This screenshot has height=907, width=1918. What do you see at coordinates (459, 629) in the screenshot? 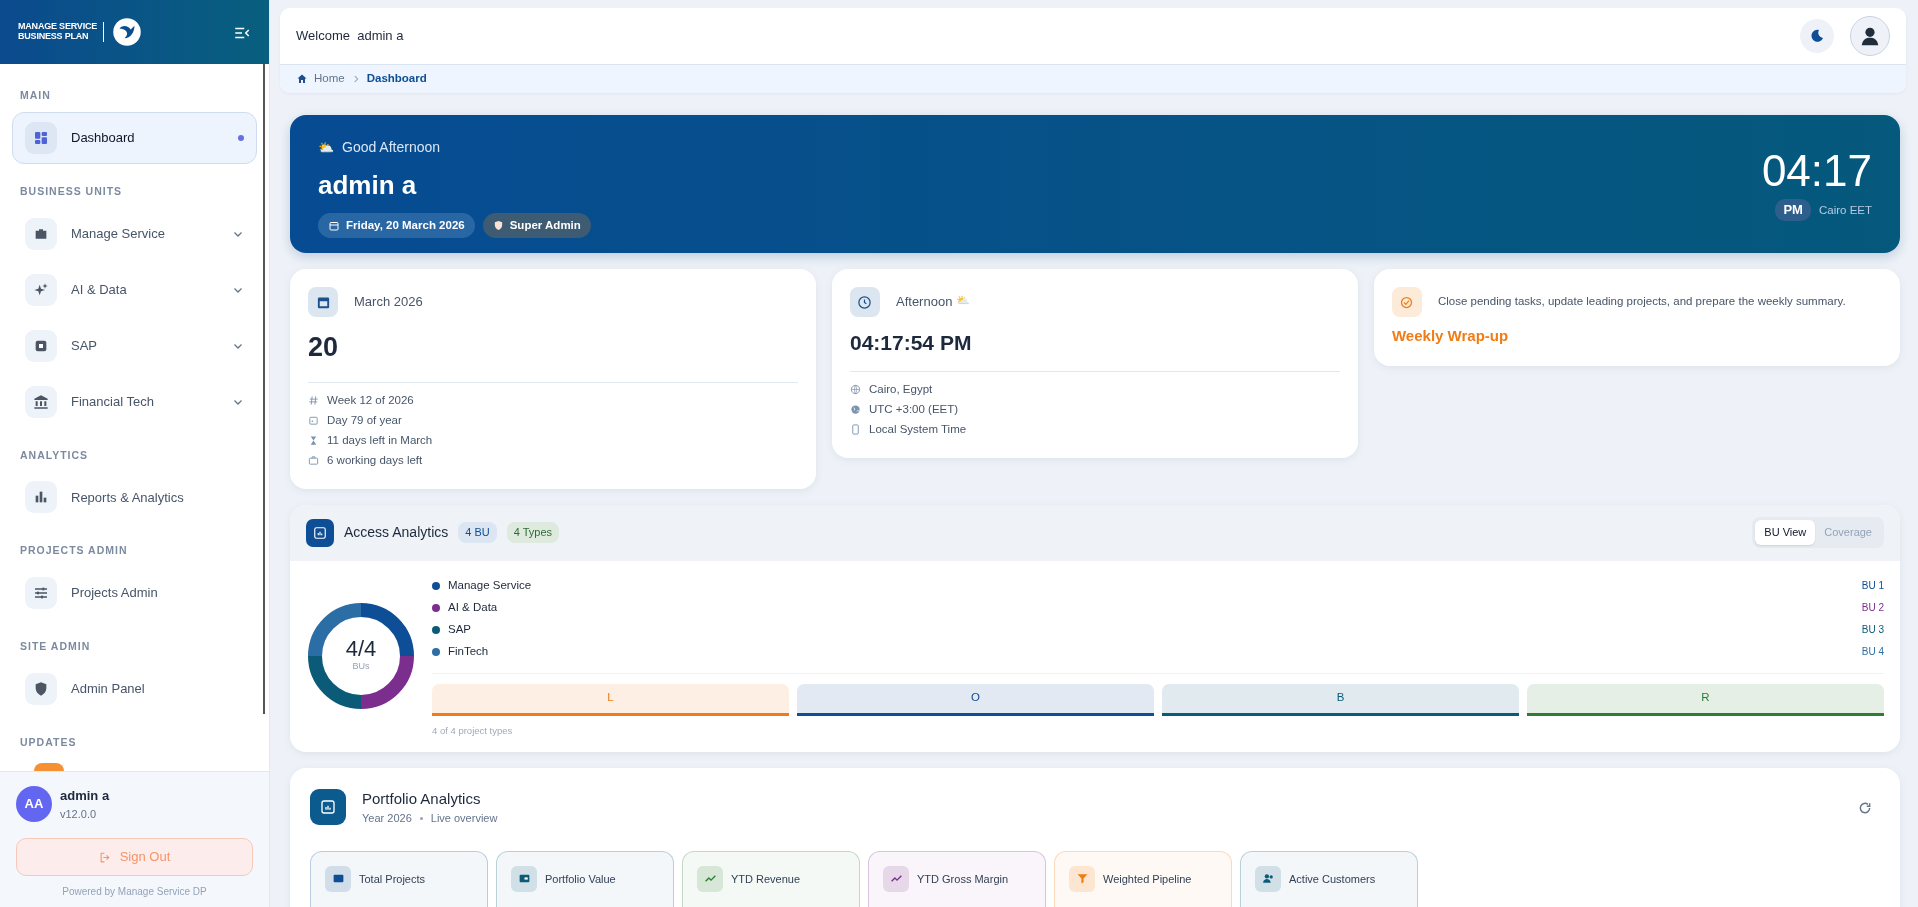
I see `legend-label: SAP` at bounding box center [459, 629].